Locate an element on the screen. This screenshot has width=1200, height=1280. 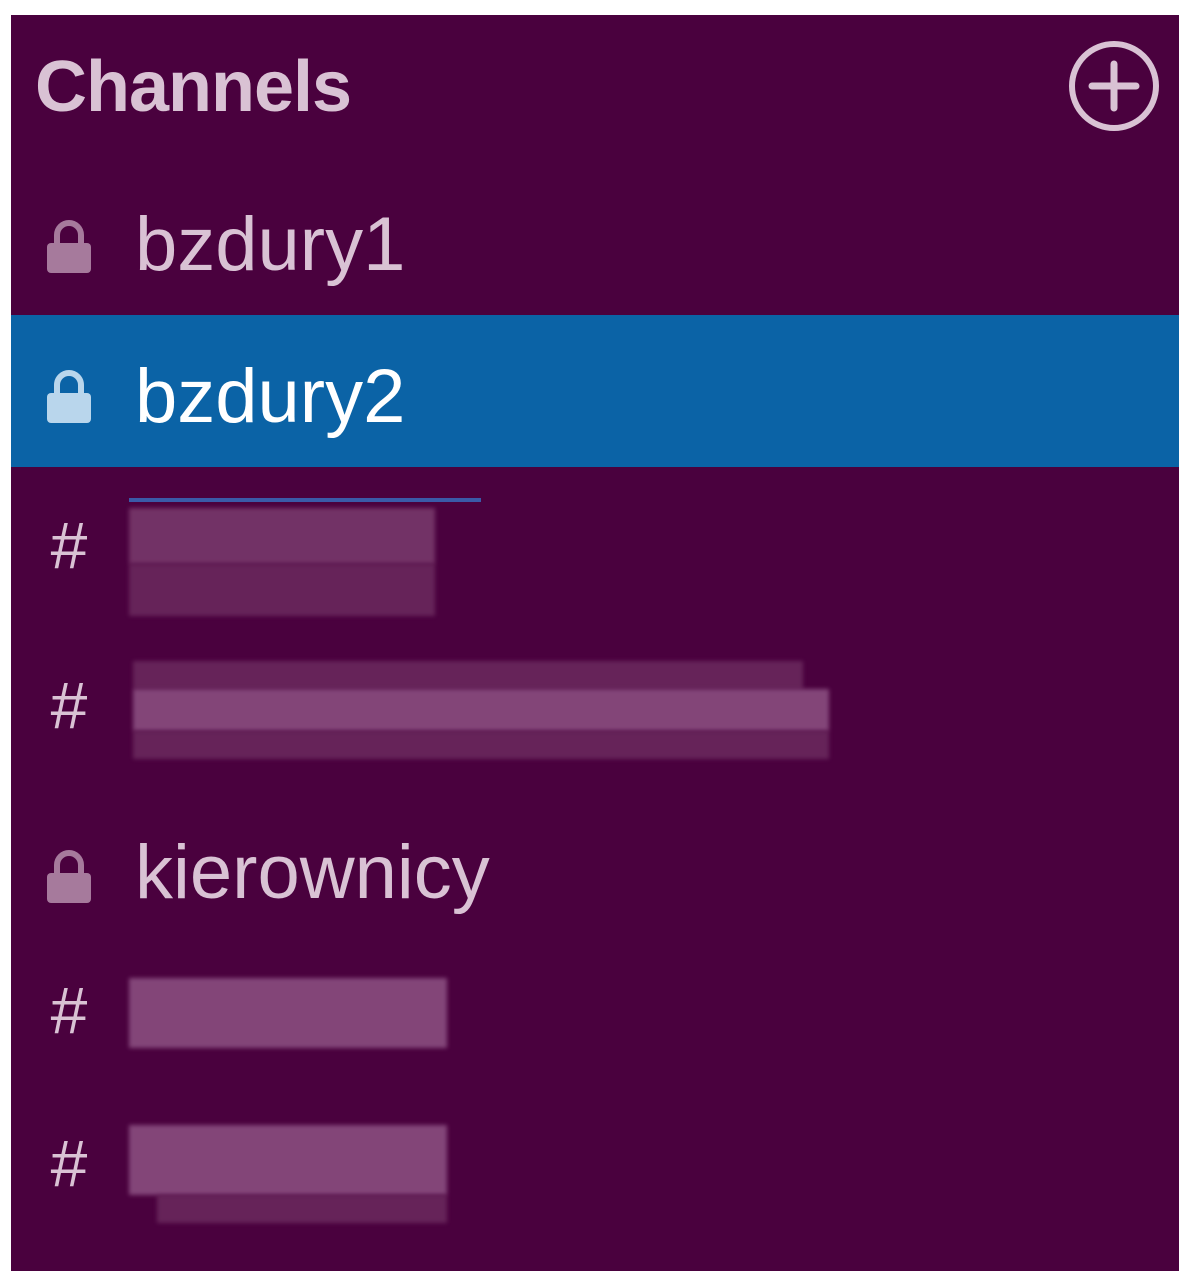
channel-item-redacted-3: # is located at coordinates (595, 1016).